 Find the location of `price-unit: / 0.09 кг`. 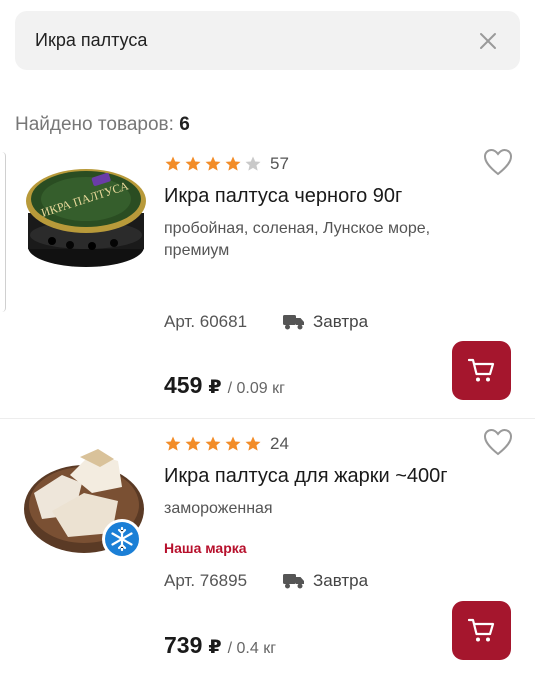

price-unit: / 0.09 кг is located at coordinates (256, 388).